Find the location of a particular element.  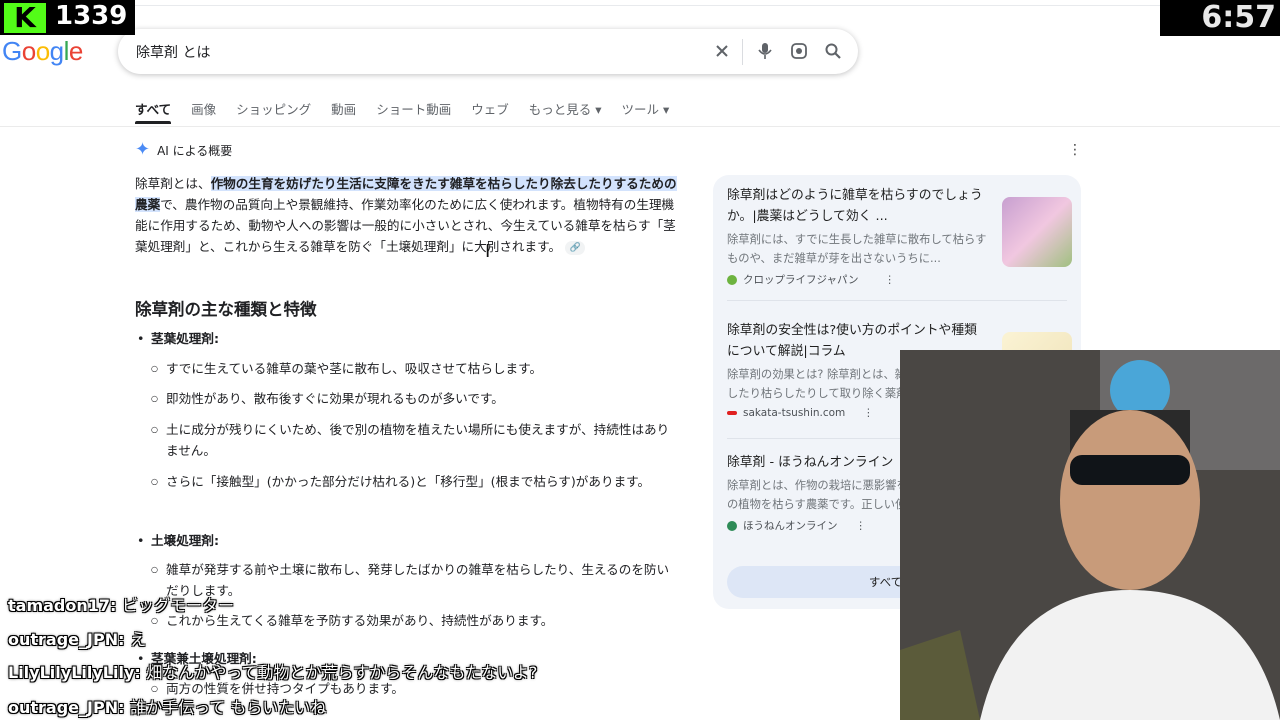

intro-text: 除草剤とは、 is located at coordinates (173, 183).